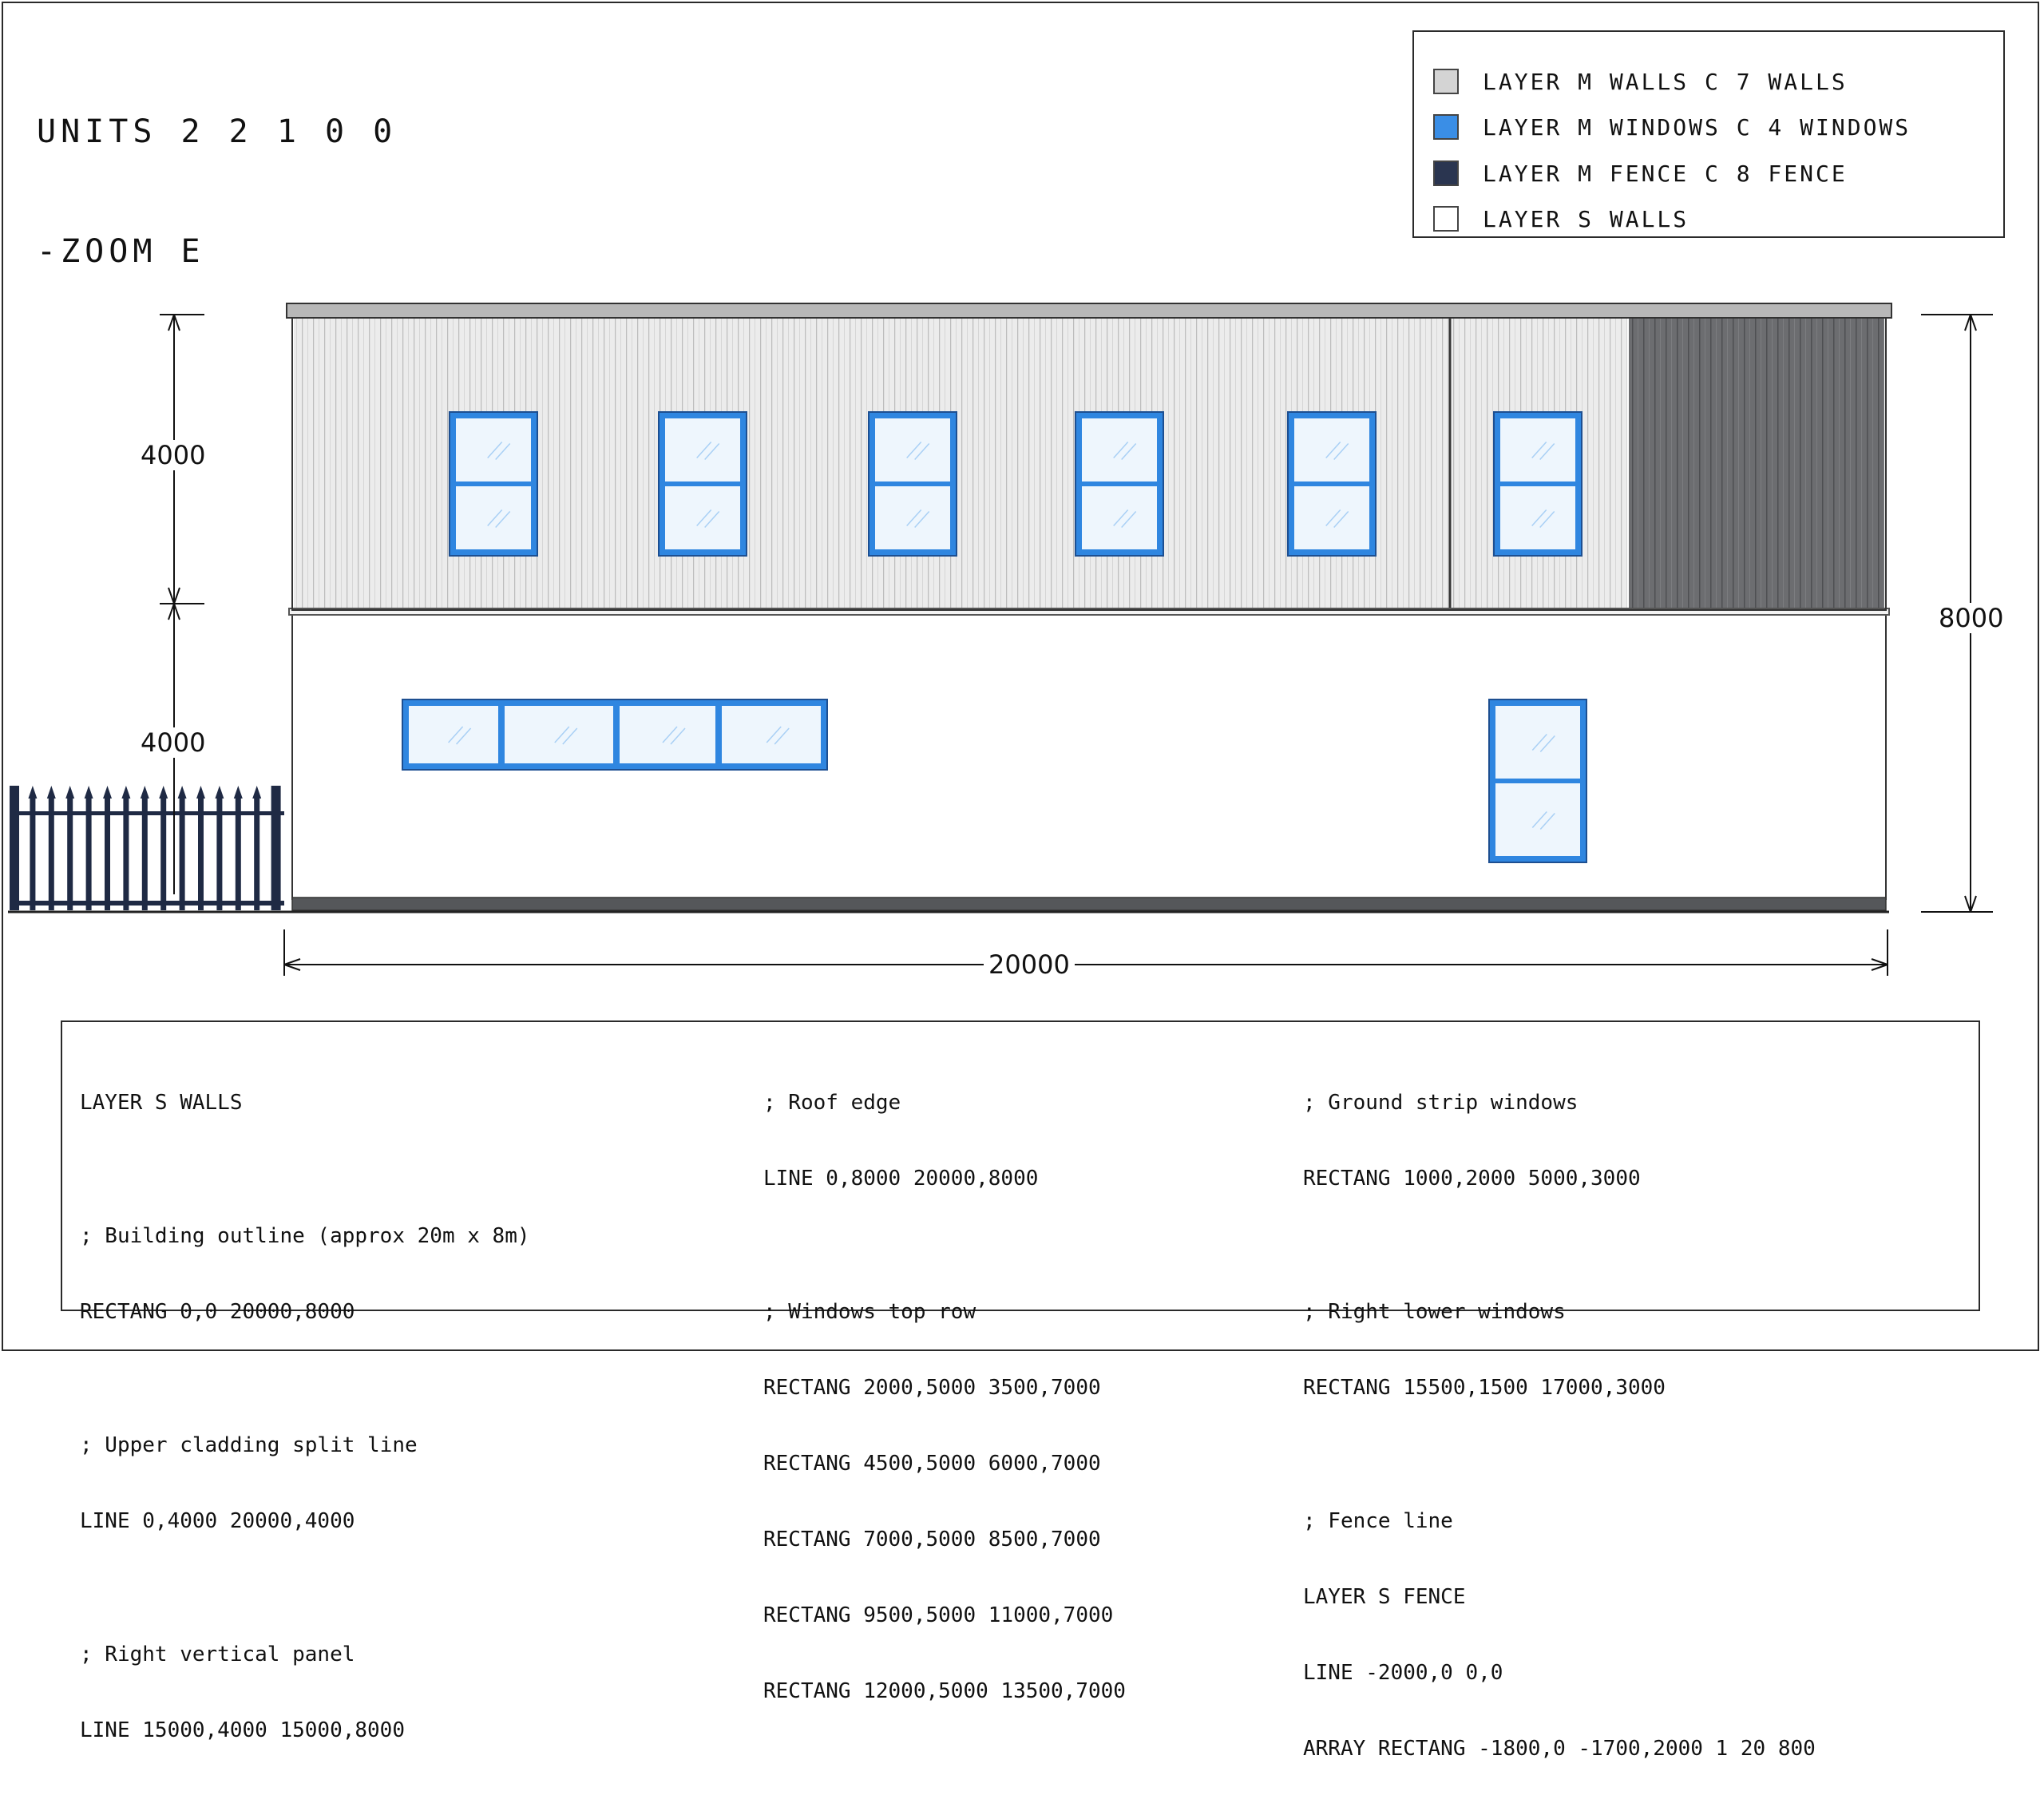 The height and width of the screenshot is (1811, 2044). What do you see at coordinates (1434, 1312) in the screenshot?
I see `code-line: ; Right lower windows` at bounding box center [1434, 1312].